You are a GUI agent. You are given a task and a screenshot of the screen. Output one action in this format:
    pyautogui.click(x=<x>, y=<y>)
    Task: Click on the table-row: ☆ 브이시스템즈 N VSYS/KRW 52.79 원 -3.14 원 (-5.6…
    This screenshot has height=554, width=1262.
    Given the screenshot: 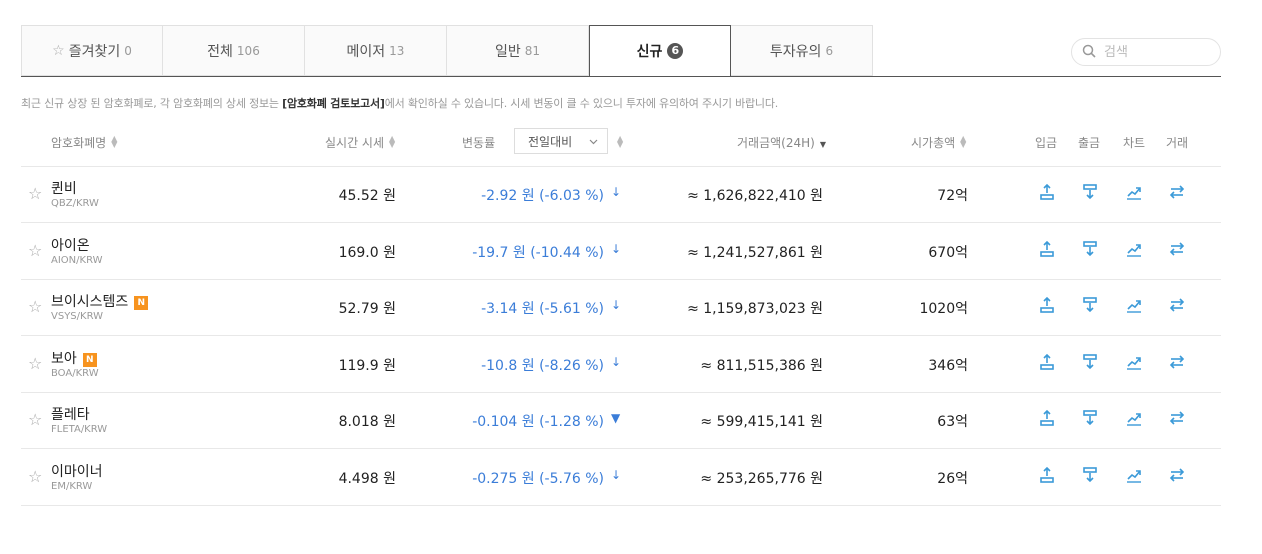 What is the action you would take?
    pyautogui.click(x=621, y=307)
    